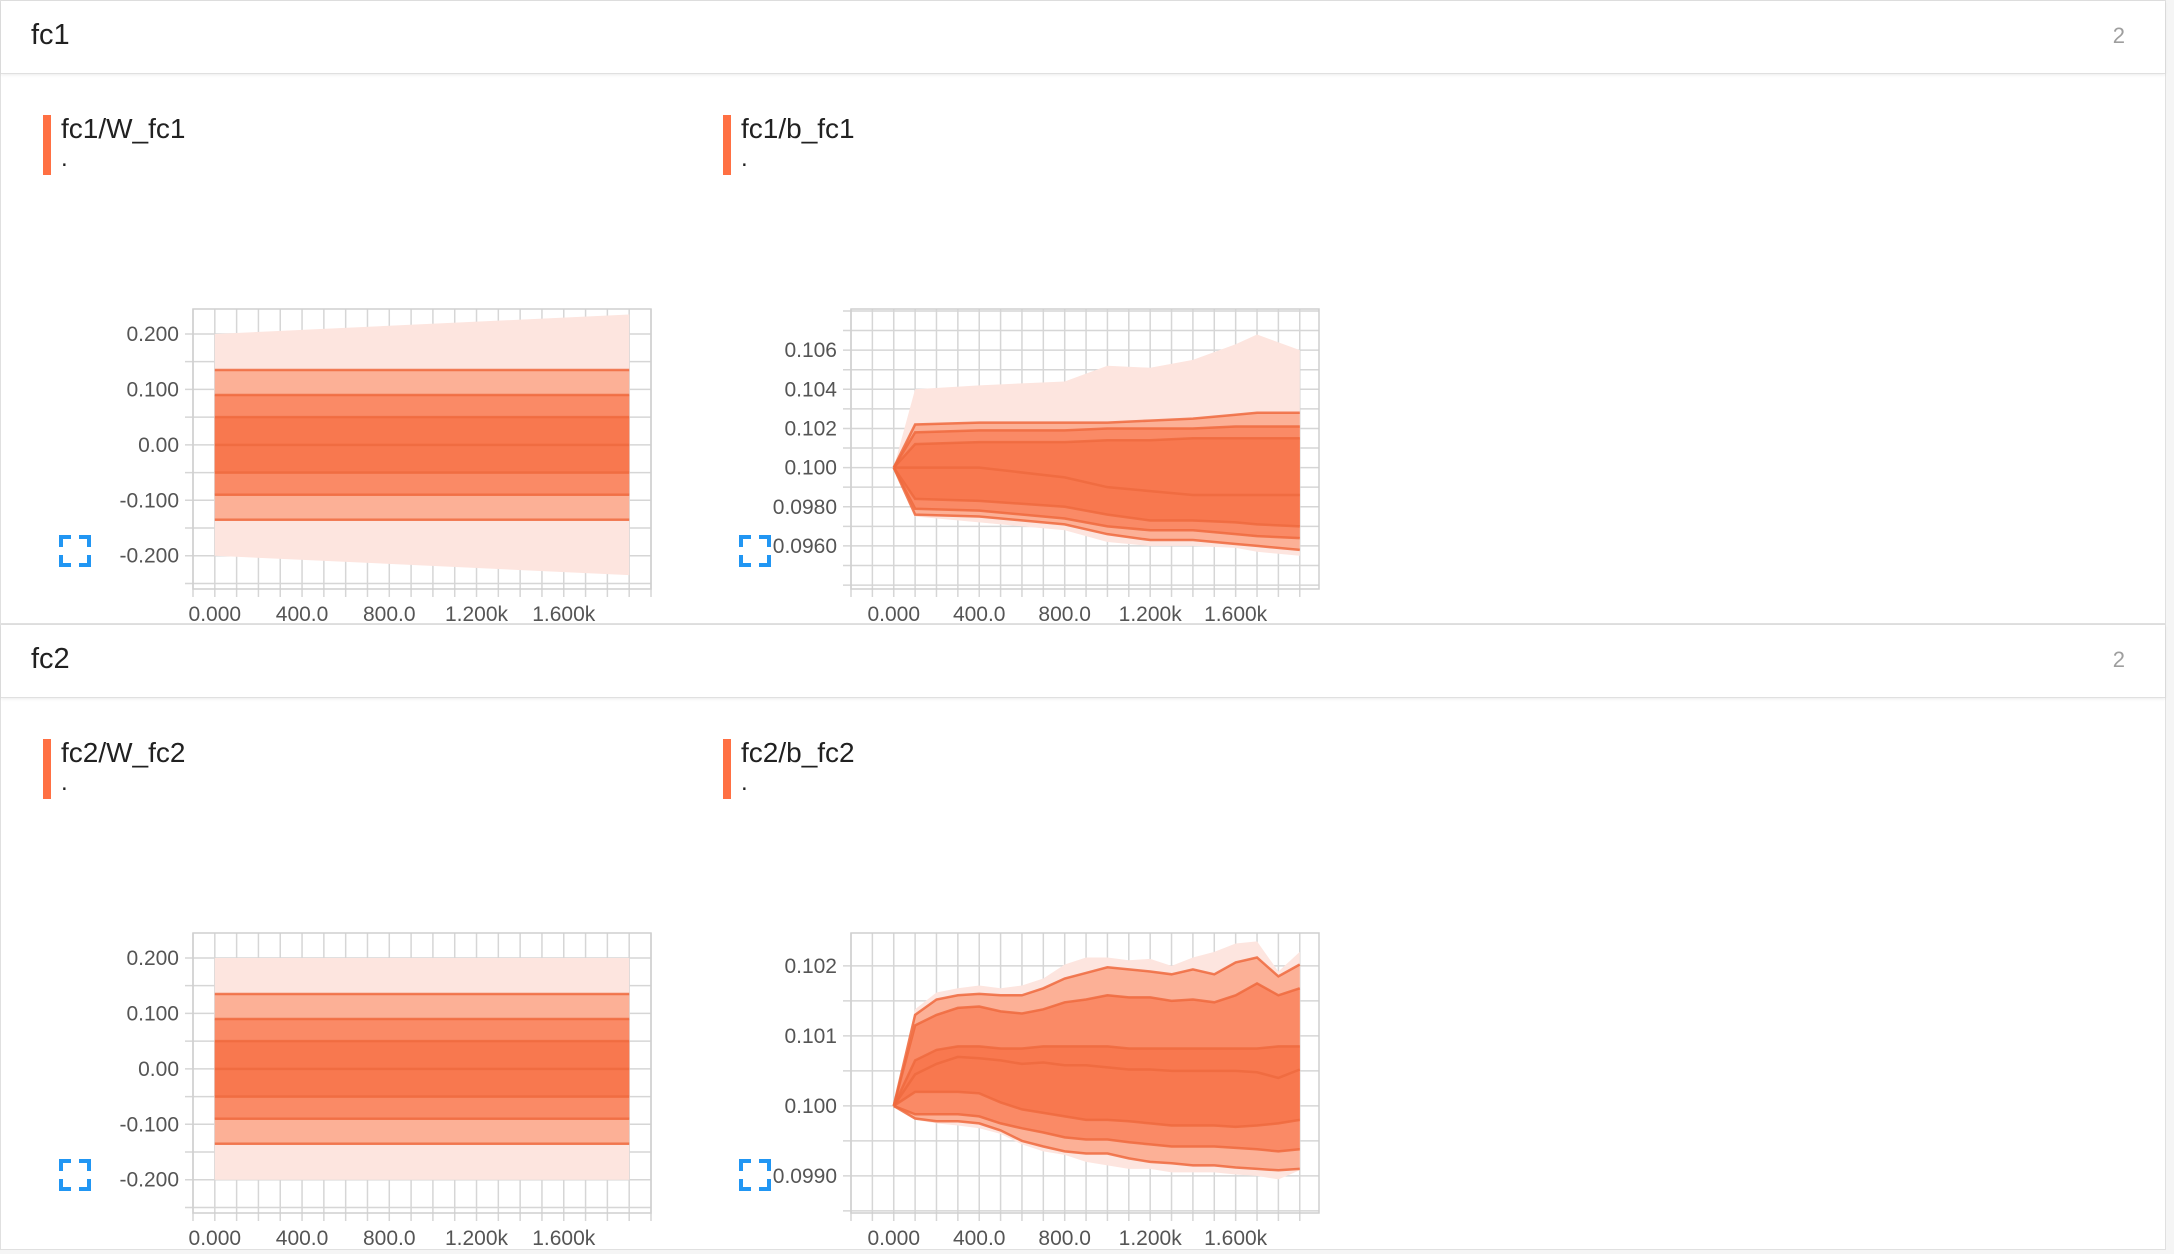 This screenshot has height=1254, width=2174. I want to click on section-header: fc1 2, so click(1083, 37).